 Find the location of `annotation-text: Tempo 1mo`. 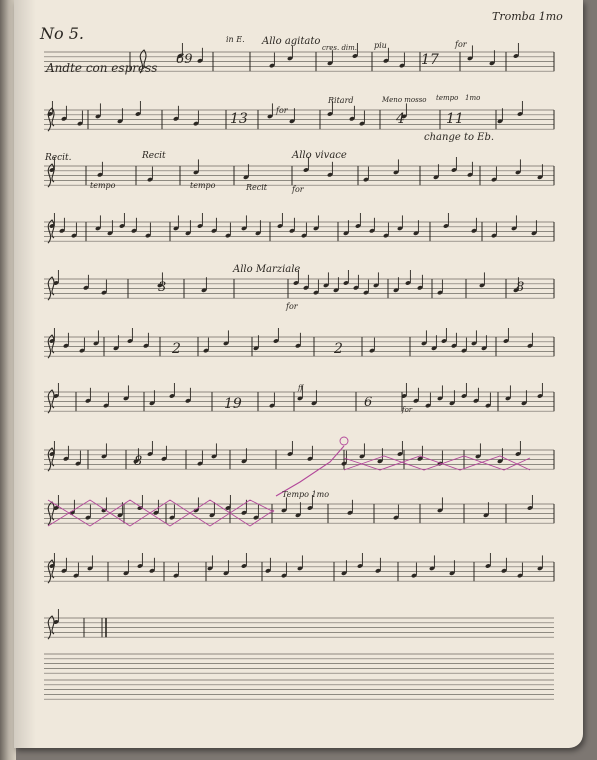

annotation-text: Tempo 1mo is located at coordinates (305, 494).